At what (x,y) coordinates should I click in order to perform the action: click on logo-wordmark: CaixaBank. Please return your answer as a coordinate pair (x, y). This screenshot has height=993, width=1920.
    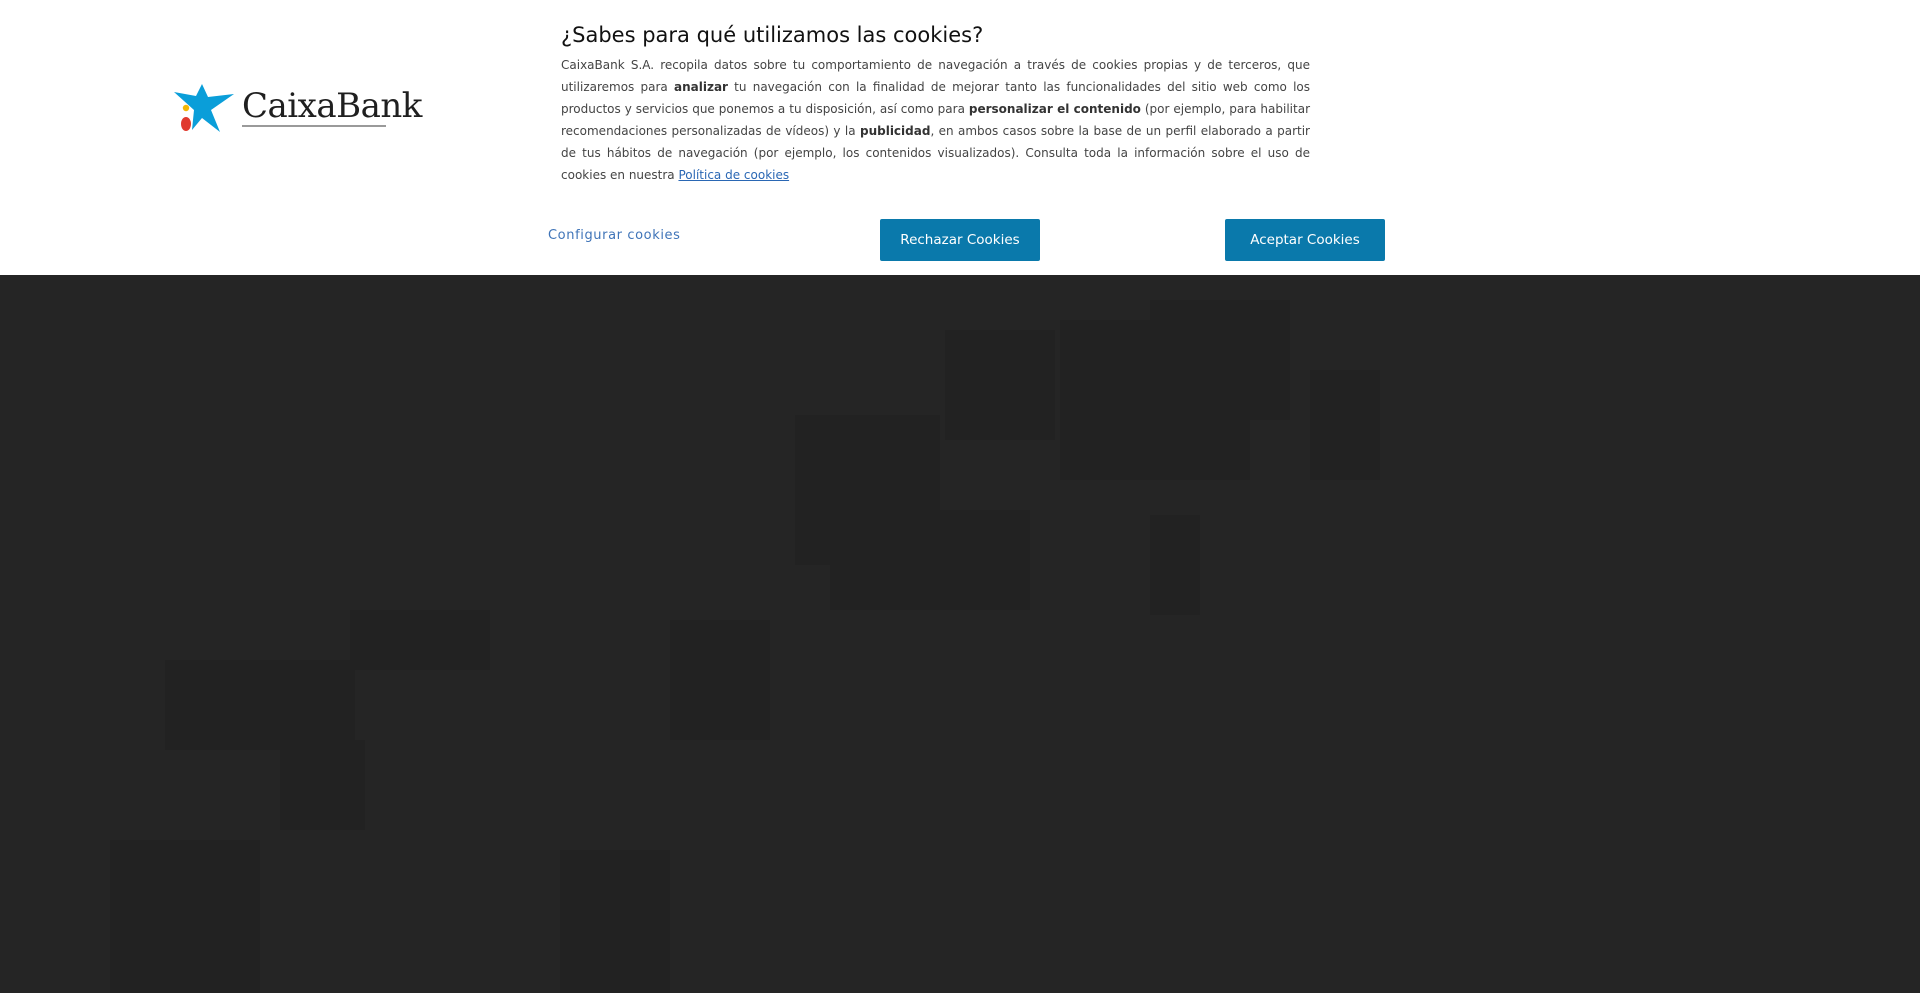
    Looking at the image, I should click on (332, 106).